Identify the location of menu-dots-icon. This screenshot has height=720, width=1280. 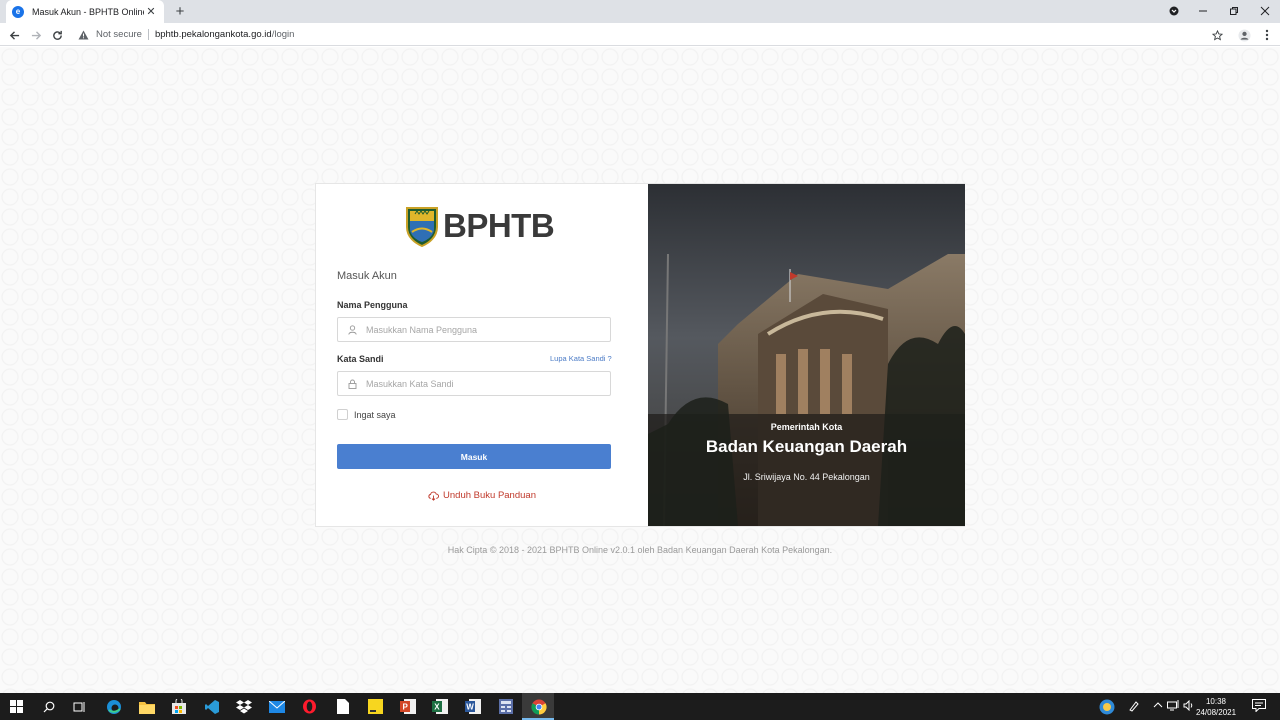
(1267, 35).